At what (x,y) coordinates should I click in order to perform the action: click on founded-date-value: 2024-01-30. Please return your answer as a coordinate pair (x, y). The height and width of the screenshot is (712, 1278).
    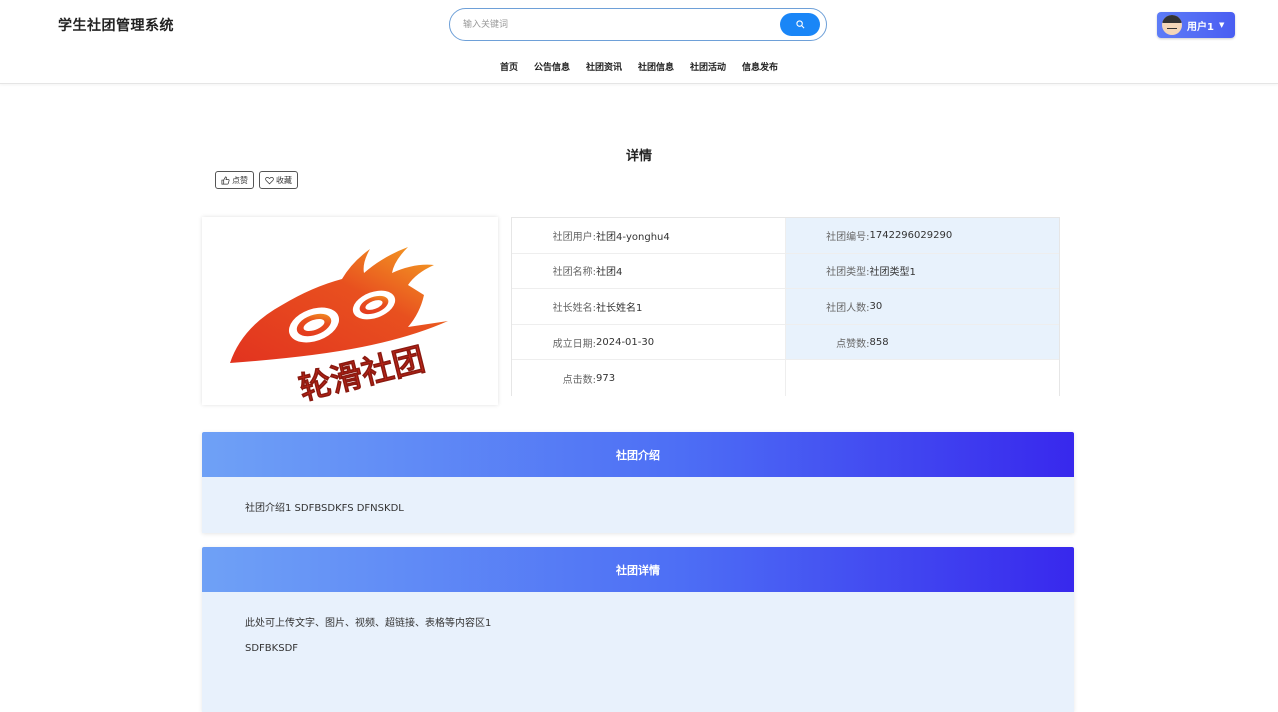
    Looking at the image, I should click on (625, 342).